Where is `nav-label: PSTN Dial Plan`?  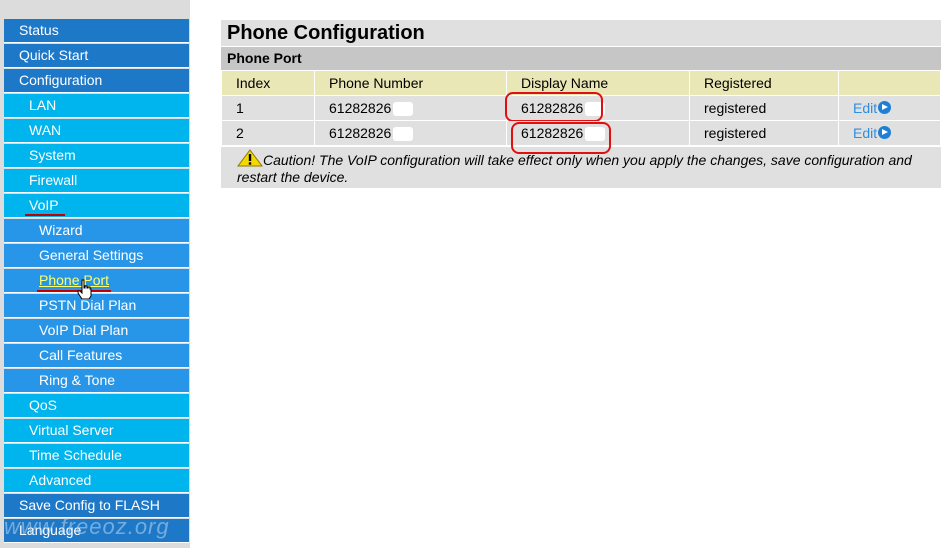 nav-label: PSTN Dial Plan is located at coordinates (88, 305).